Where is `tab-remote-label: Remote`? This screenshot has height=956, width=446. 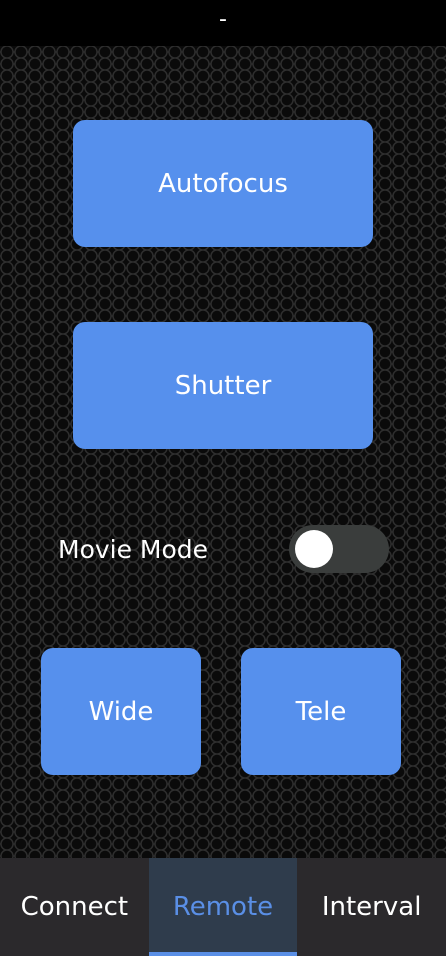
tab-remote-label: Remote is located at coordinates (223, 907).